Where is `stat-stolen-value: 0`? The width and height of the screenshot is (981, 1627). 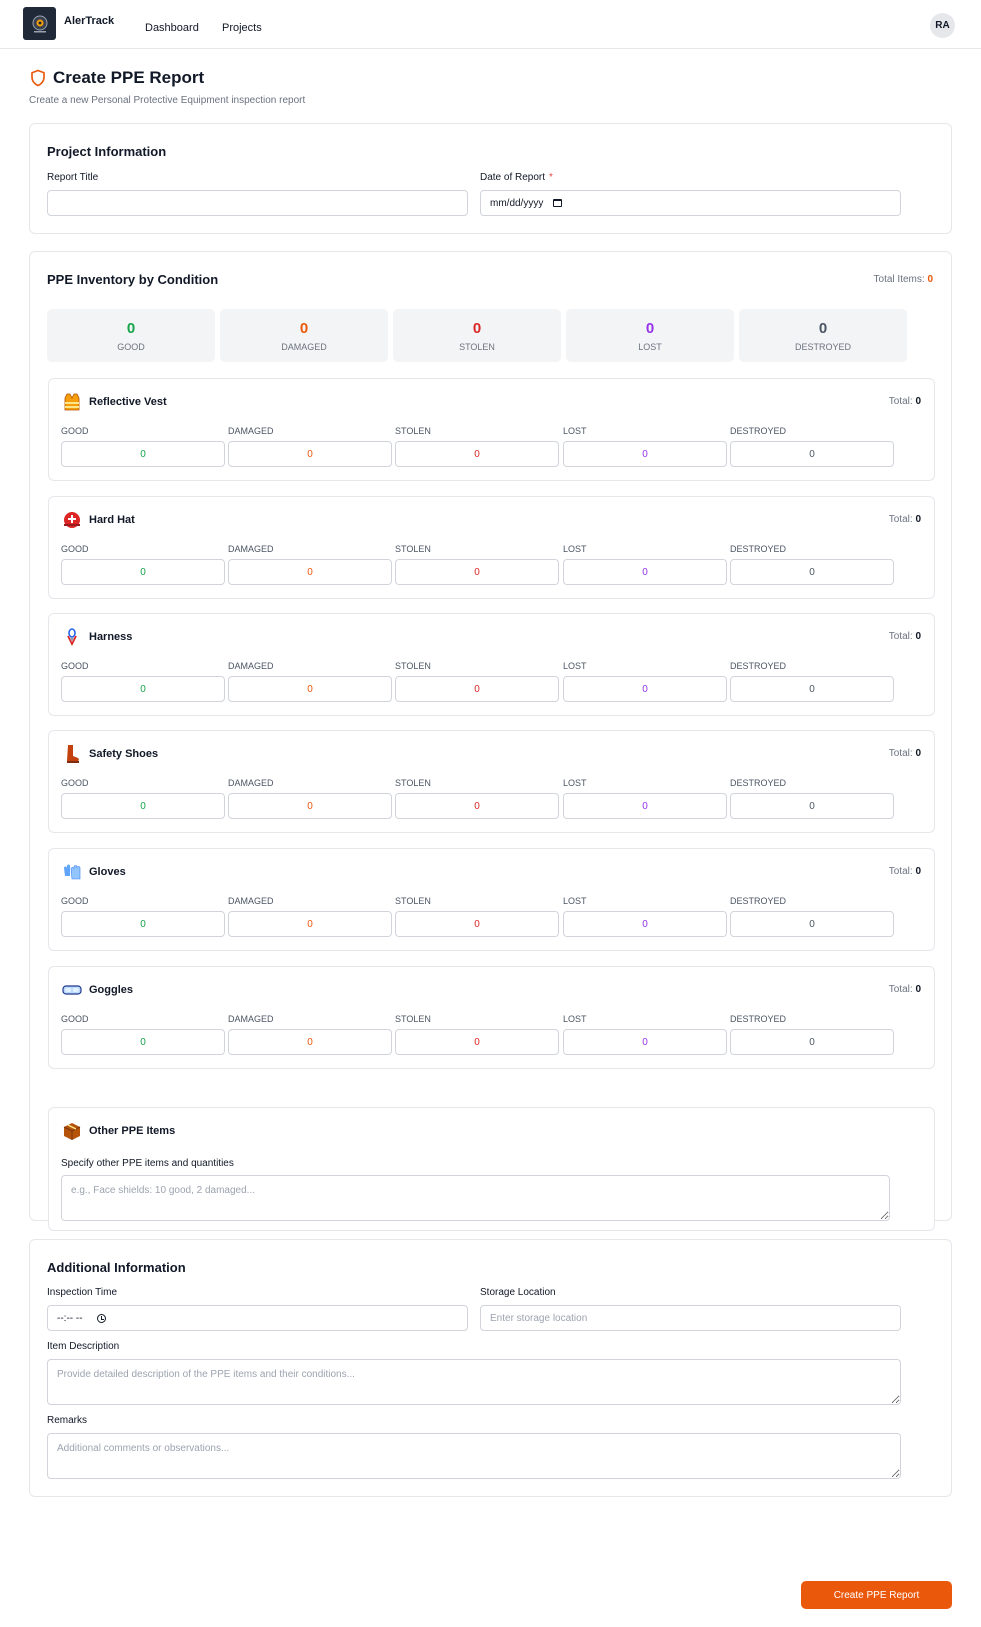
stat-stolen-value: 0 is located at coordinates (477, 328).